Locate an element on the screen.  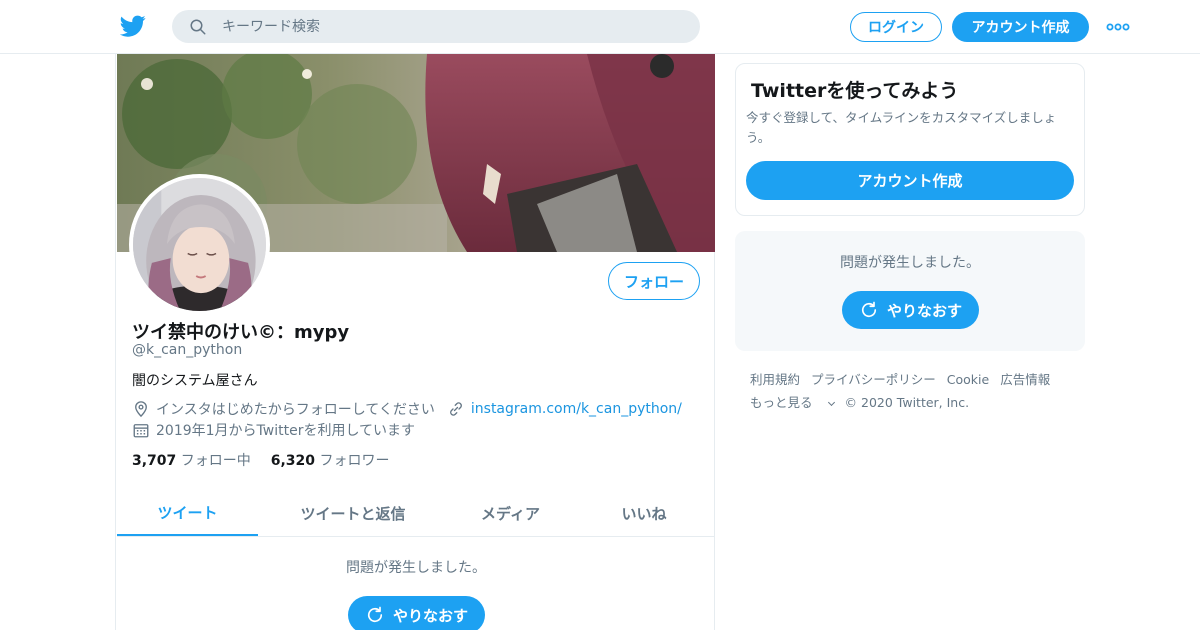
followers-stat: 6,320 フォロワー is located at coordinates (330, 461).